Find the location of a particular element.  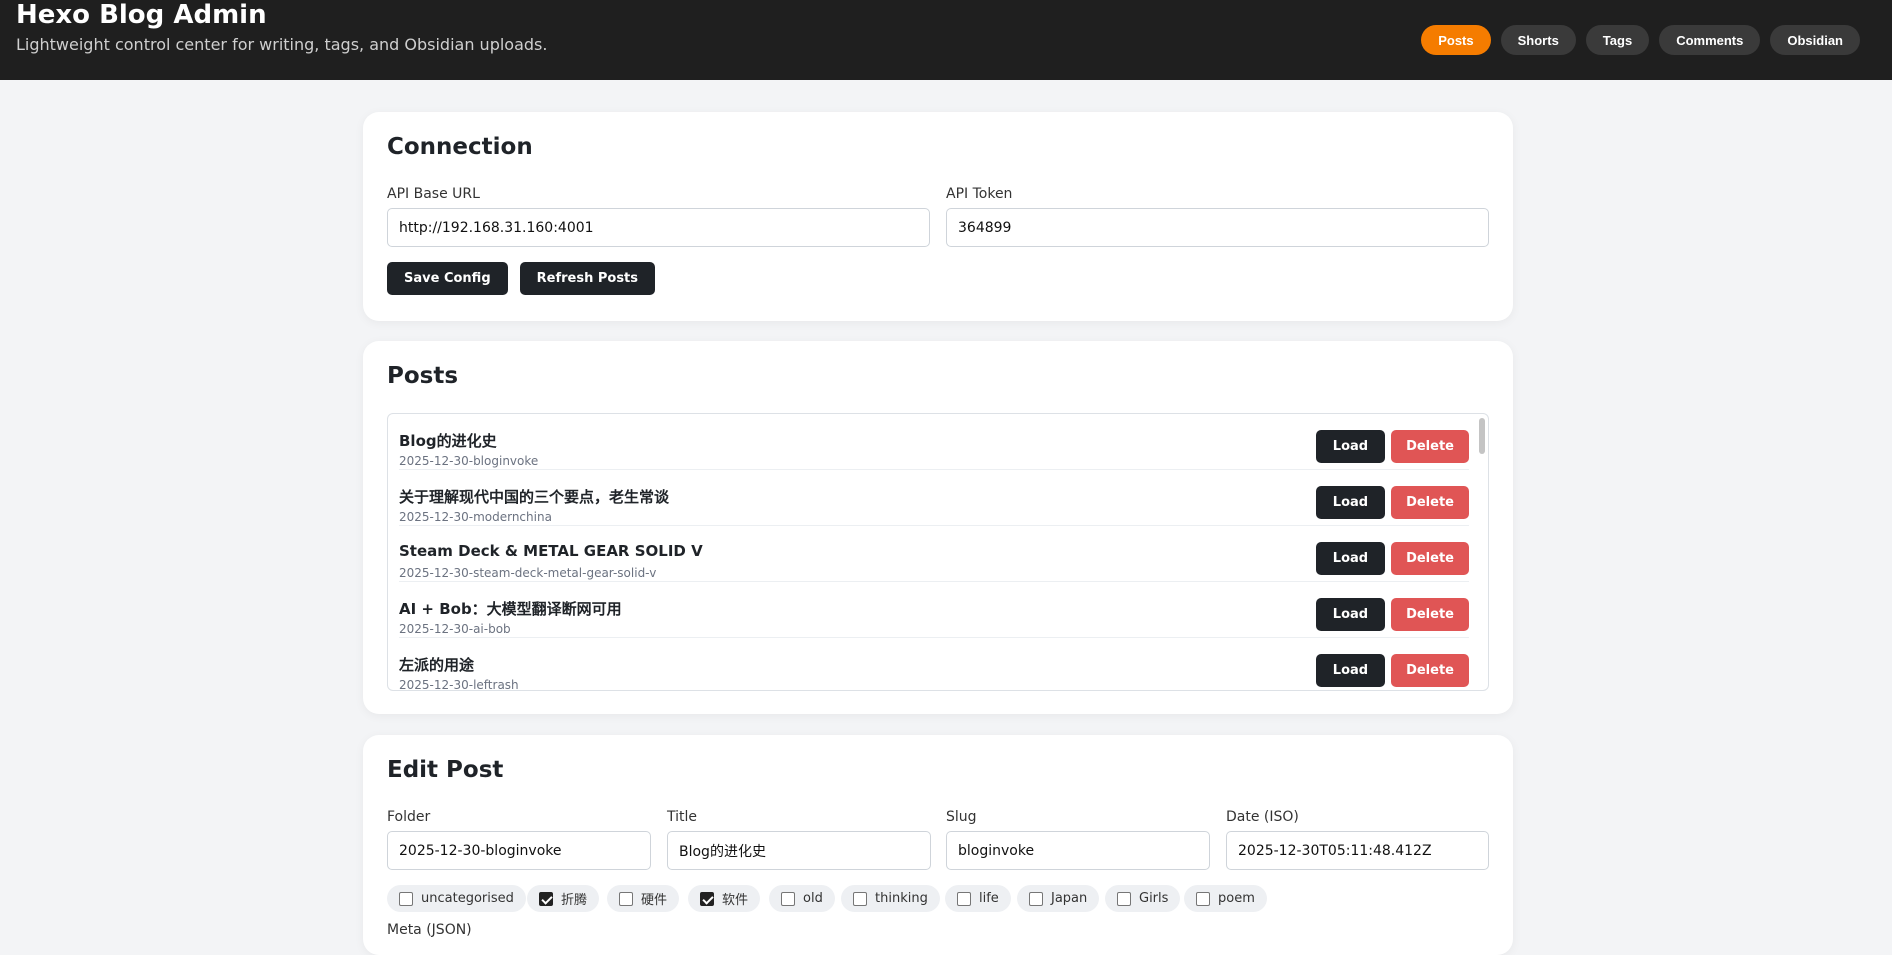

tag-label: 硬件 is located at coordinates (654, 900).